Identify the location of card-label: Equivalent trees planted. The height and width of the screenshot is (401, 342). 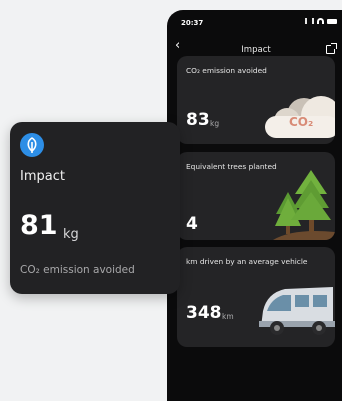
(231, 166).